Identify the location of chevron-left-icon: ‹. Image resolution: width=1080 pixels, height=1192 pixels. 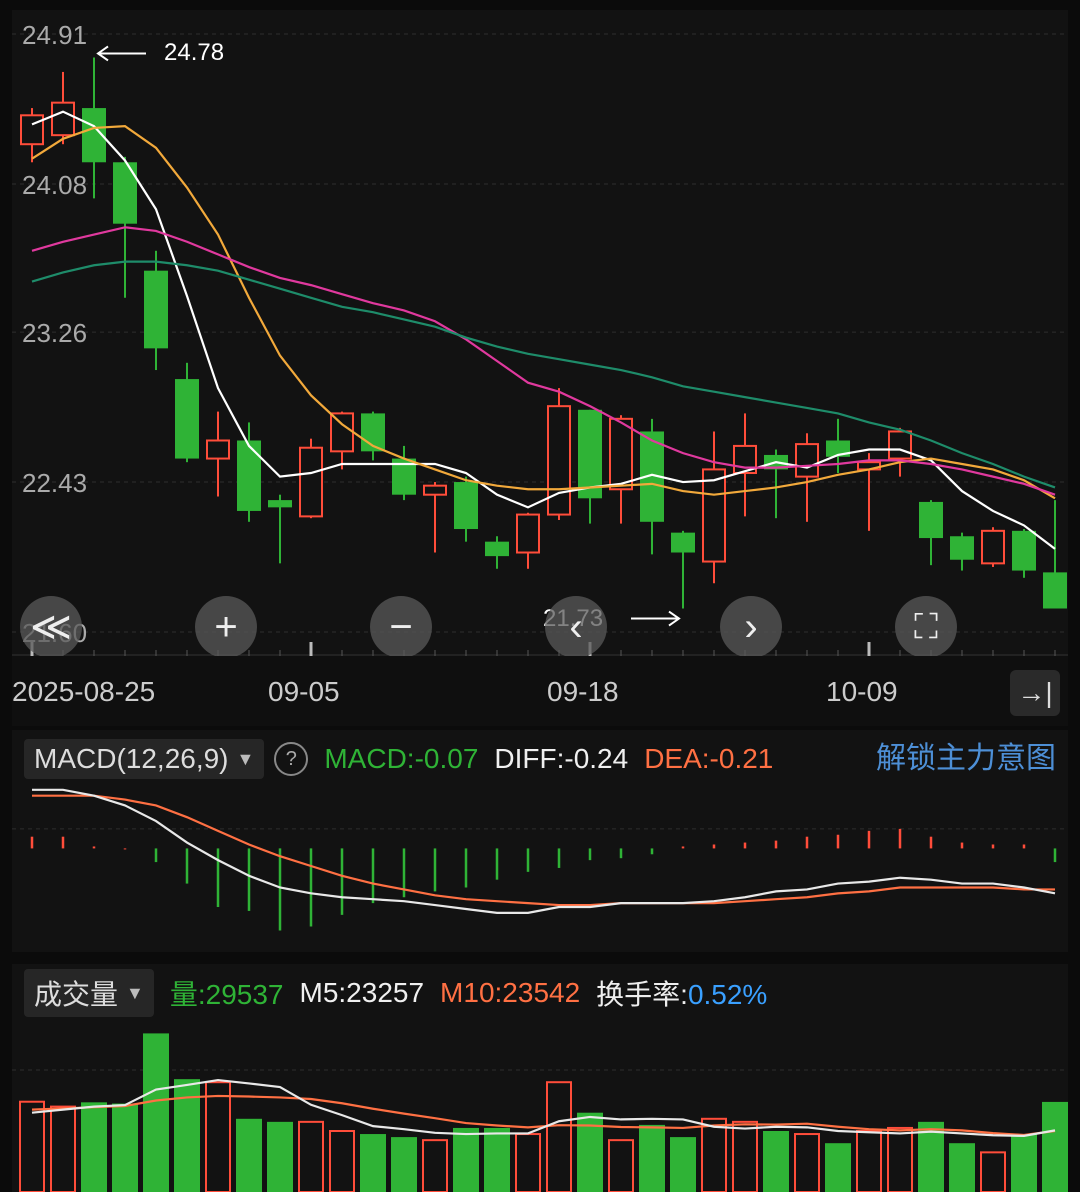
(576, 627).